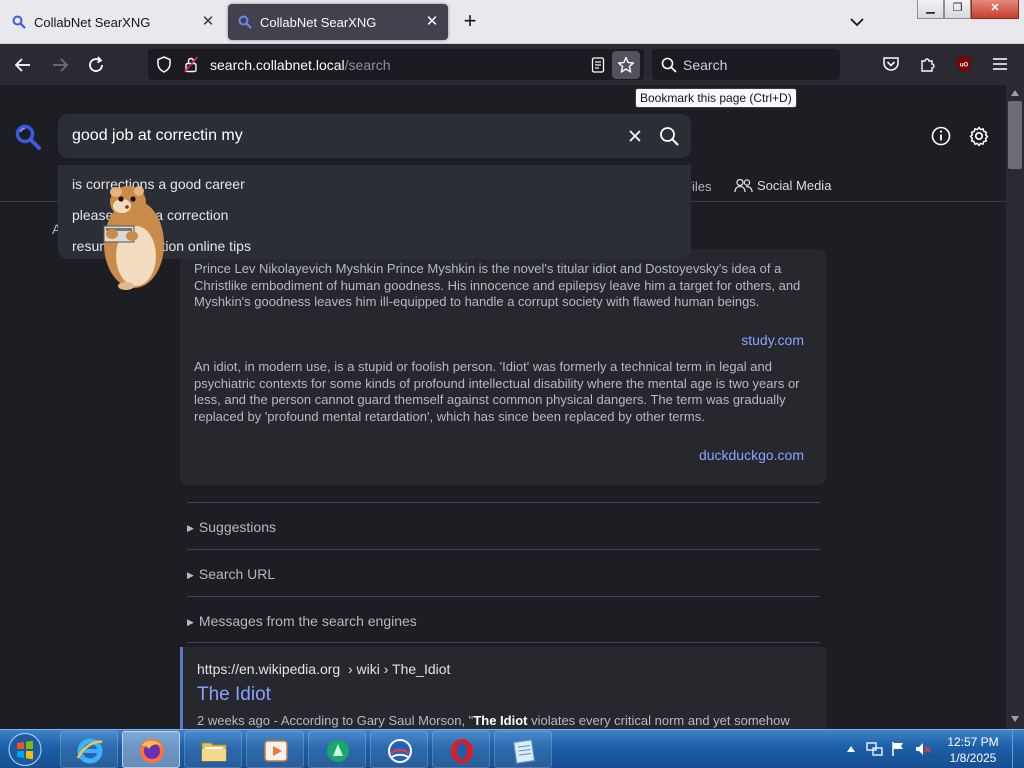 The width and height of the screenshot is (1024, 768). Describe the element at coordinates (973, 758) in the screenshot. I see `clock-date: 1/8/2025` at that location.